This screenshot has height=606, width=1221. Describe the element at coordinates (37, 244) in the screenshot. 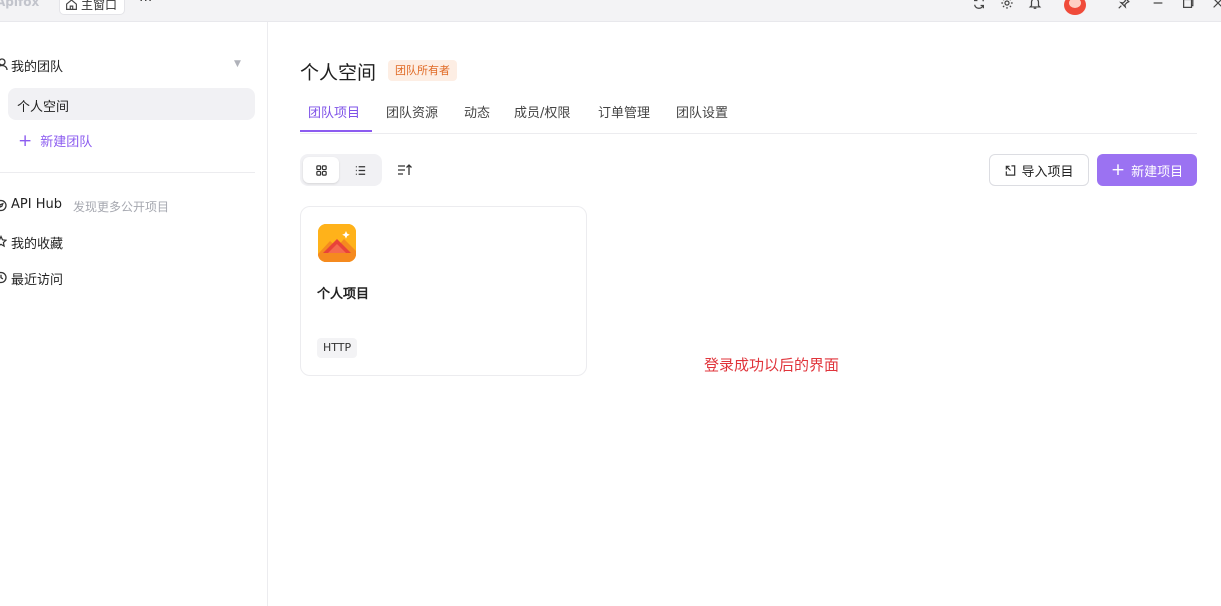

I see `sidebar-item-label: 我的收藏` at that location.